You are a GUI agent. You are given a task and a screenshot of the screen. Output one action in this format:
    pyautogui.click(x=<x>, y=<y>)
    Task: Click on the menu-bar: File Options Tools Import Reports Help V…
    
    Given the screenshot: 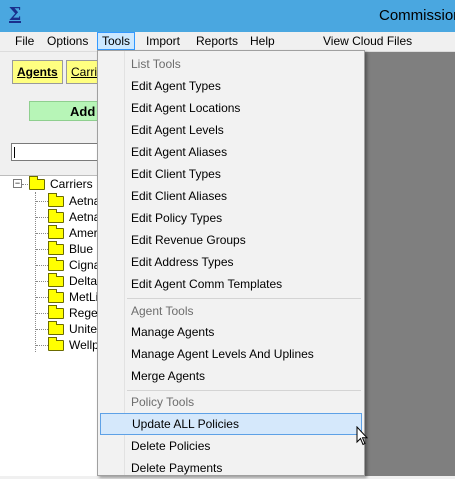 What is the action you would take?
    pyautogui.click(x=227, y=42)
    